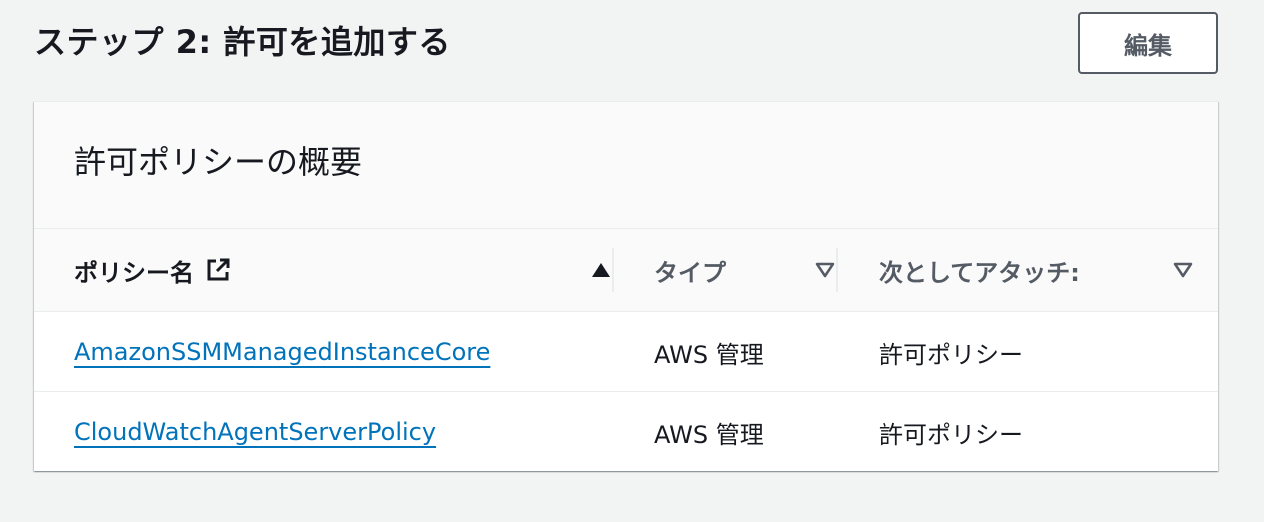 The height and width of the screenshot is (522, 1264). Describe the element at coordinates (242, 42) in the screenshot. I see `step-title: ステップ 2: 許可を追加する` at that location.